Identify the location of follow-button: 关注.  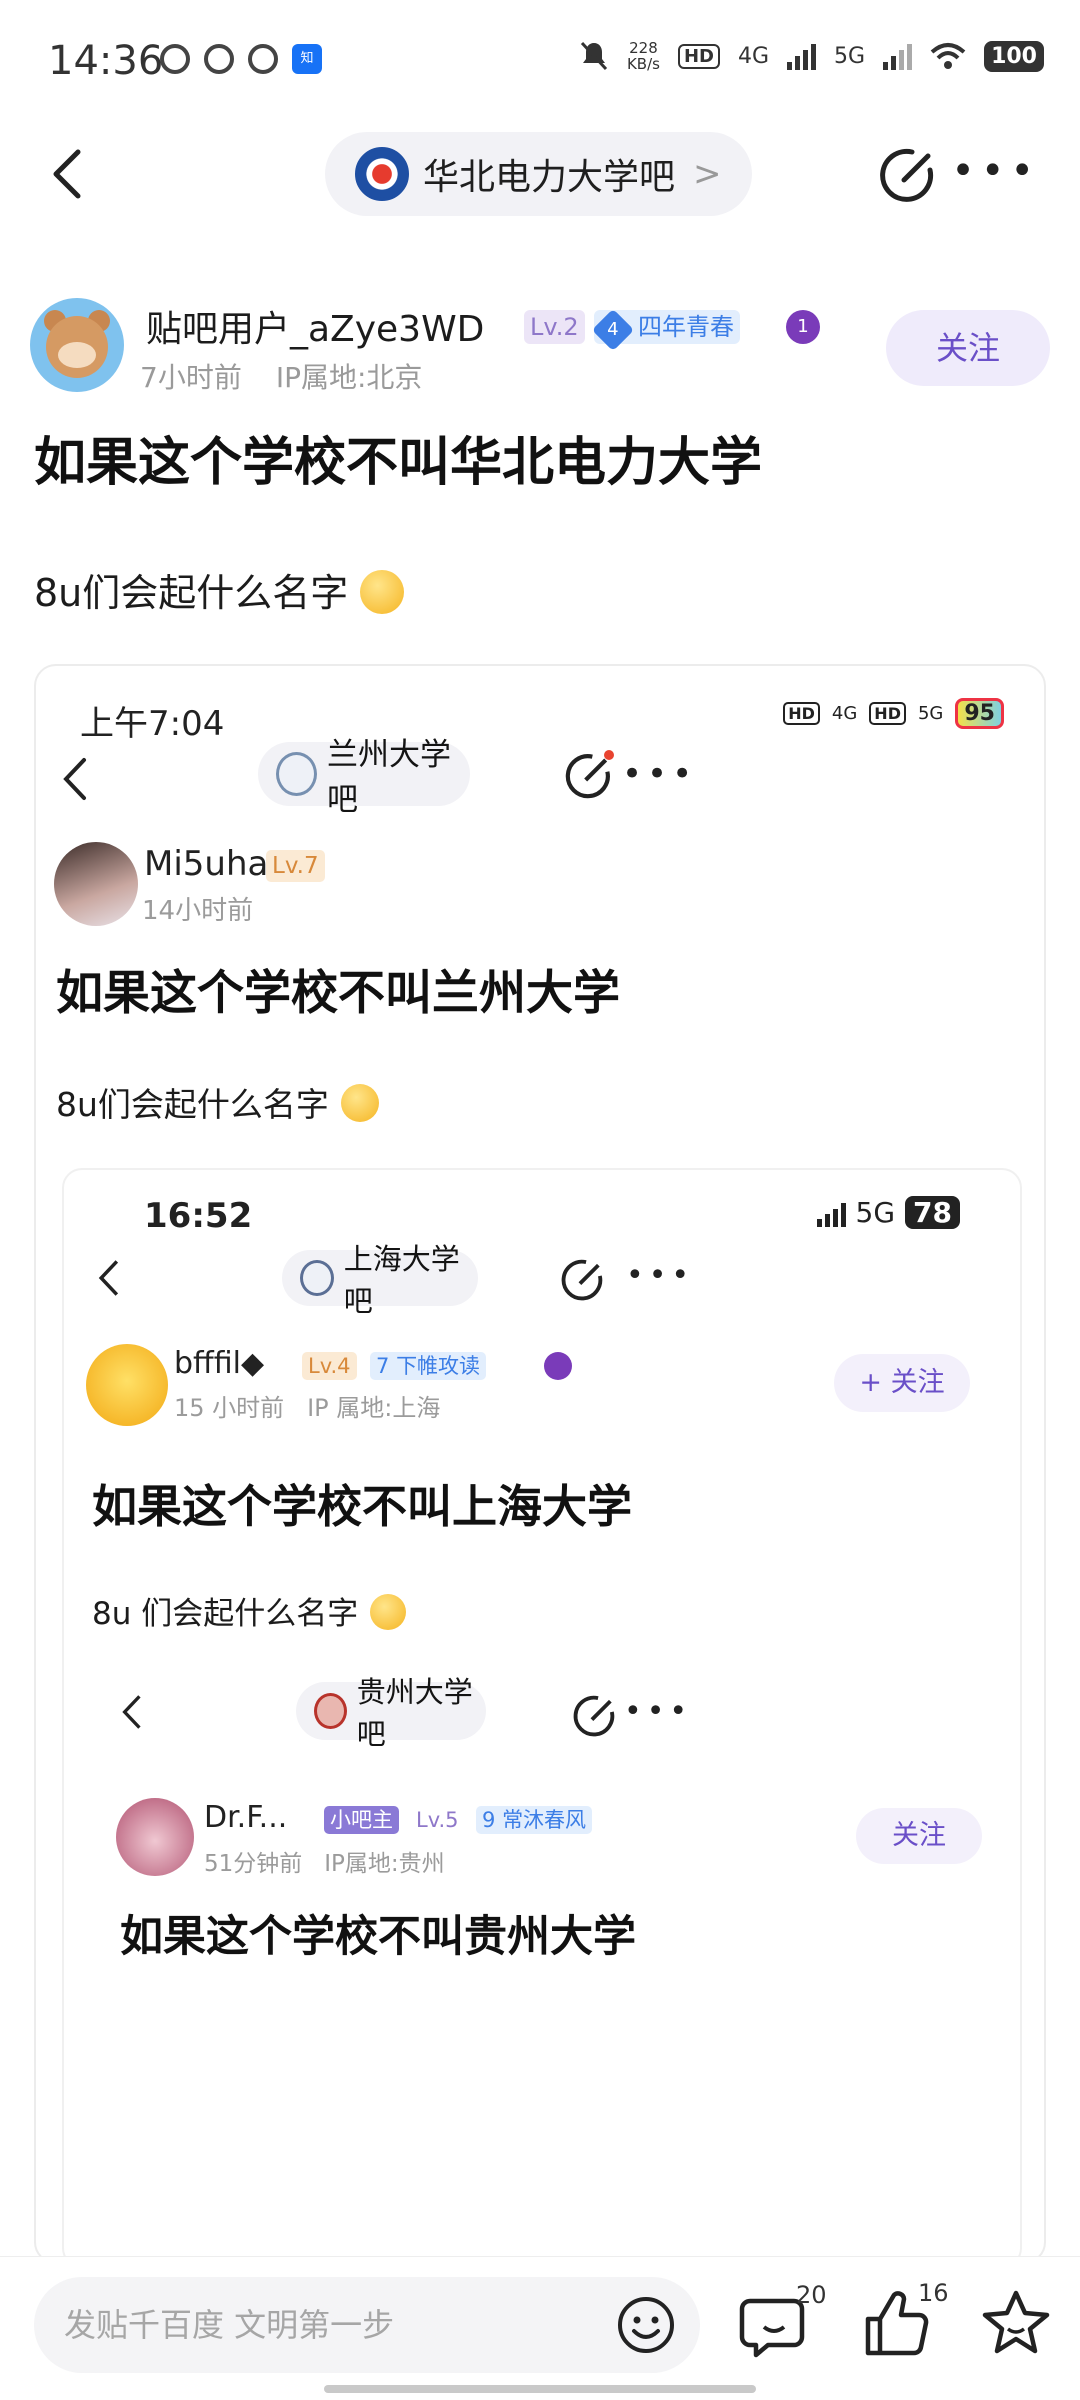
(968, 348).